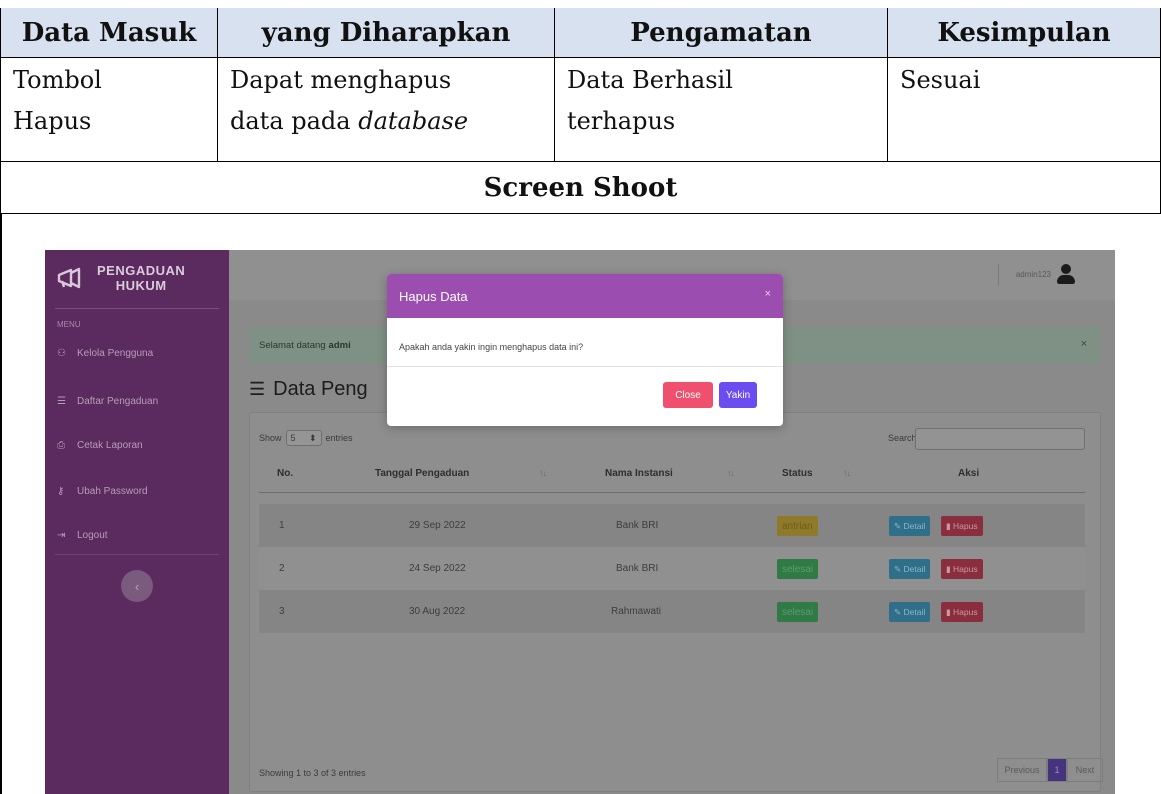 This screenshot has height=794, width=1161. Describe the element at coordinates (721, 110) in the screenshot. I see `cell-pengamatan: Data Berhasil terhapus` at that location.